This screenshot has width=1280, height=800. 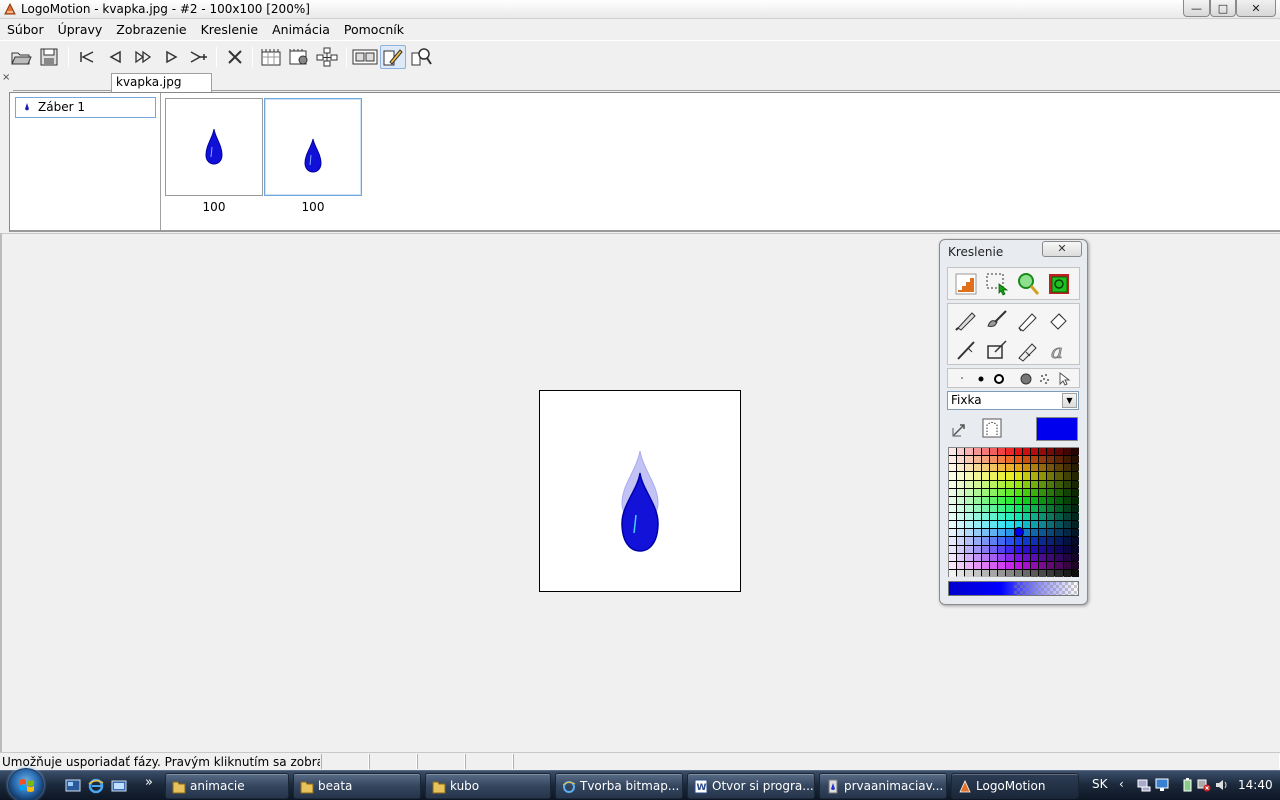 I want to click on brush-type-select: Fixka ▼, so click(x=1013, y=400).